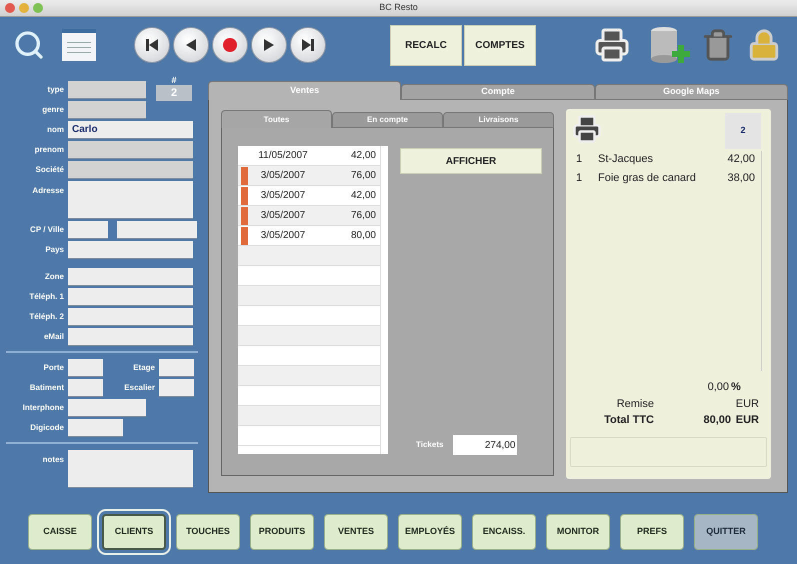 Image resolution: width=797 pixels, height=564 pixels. I want to click on field-label: genre, so click(52, 110).